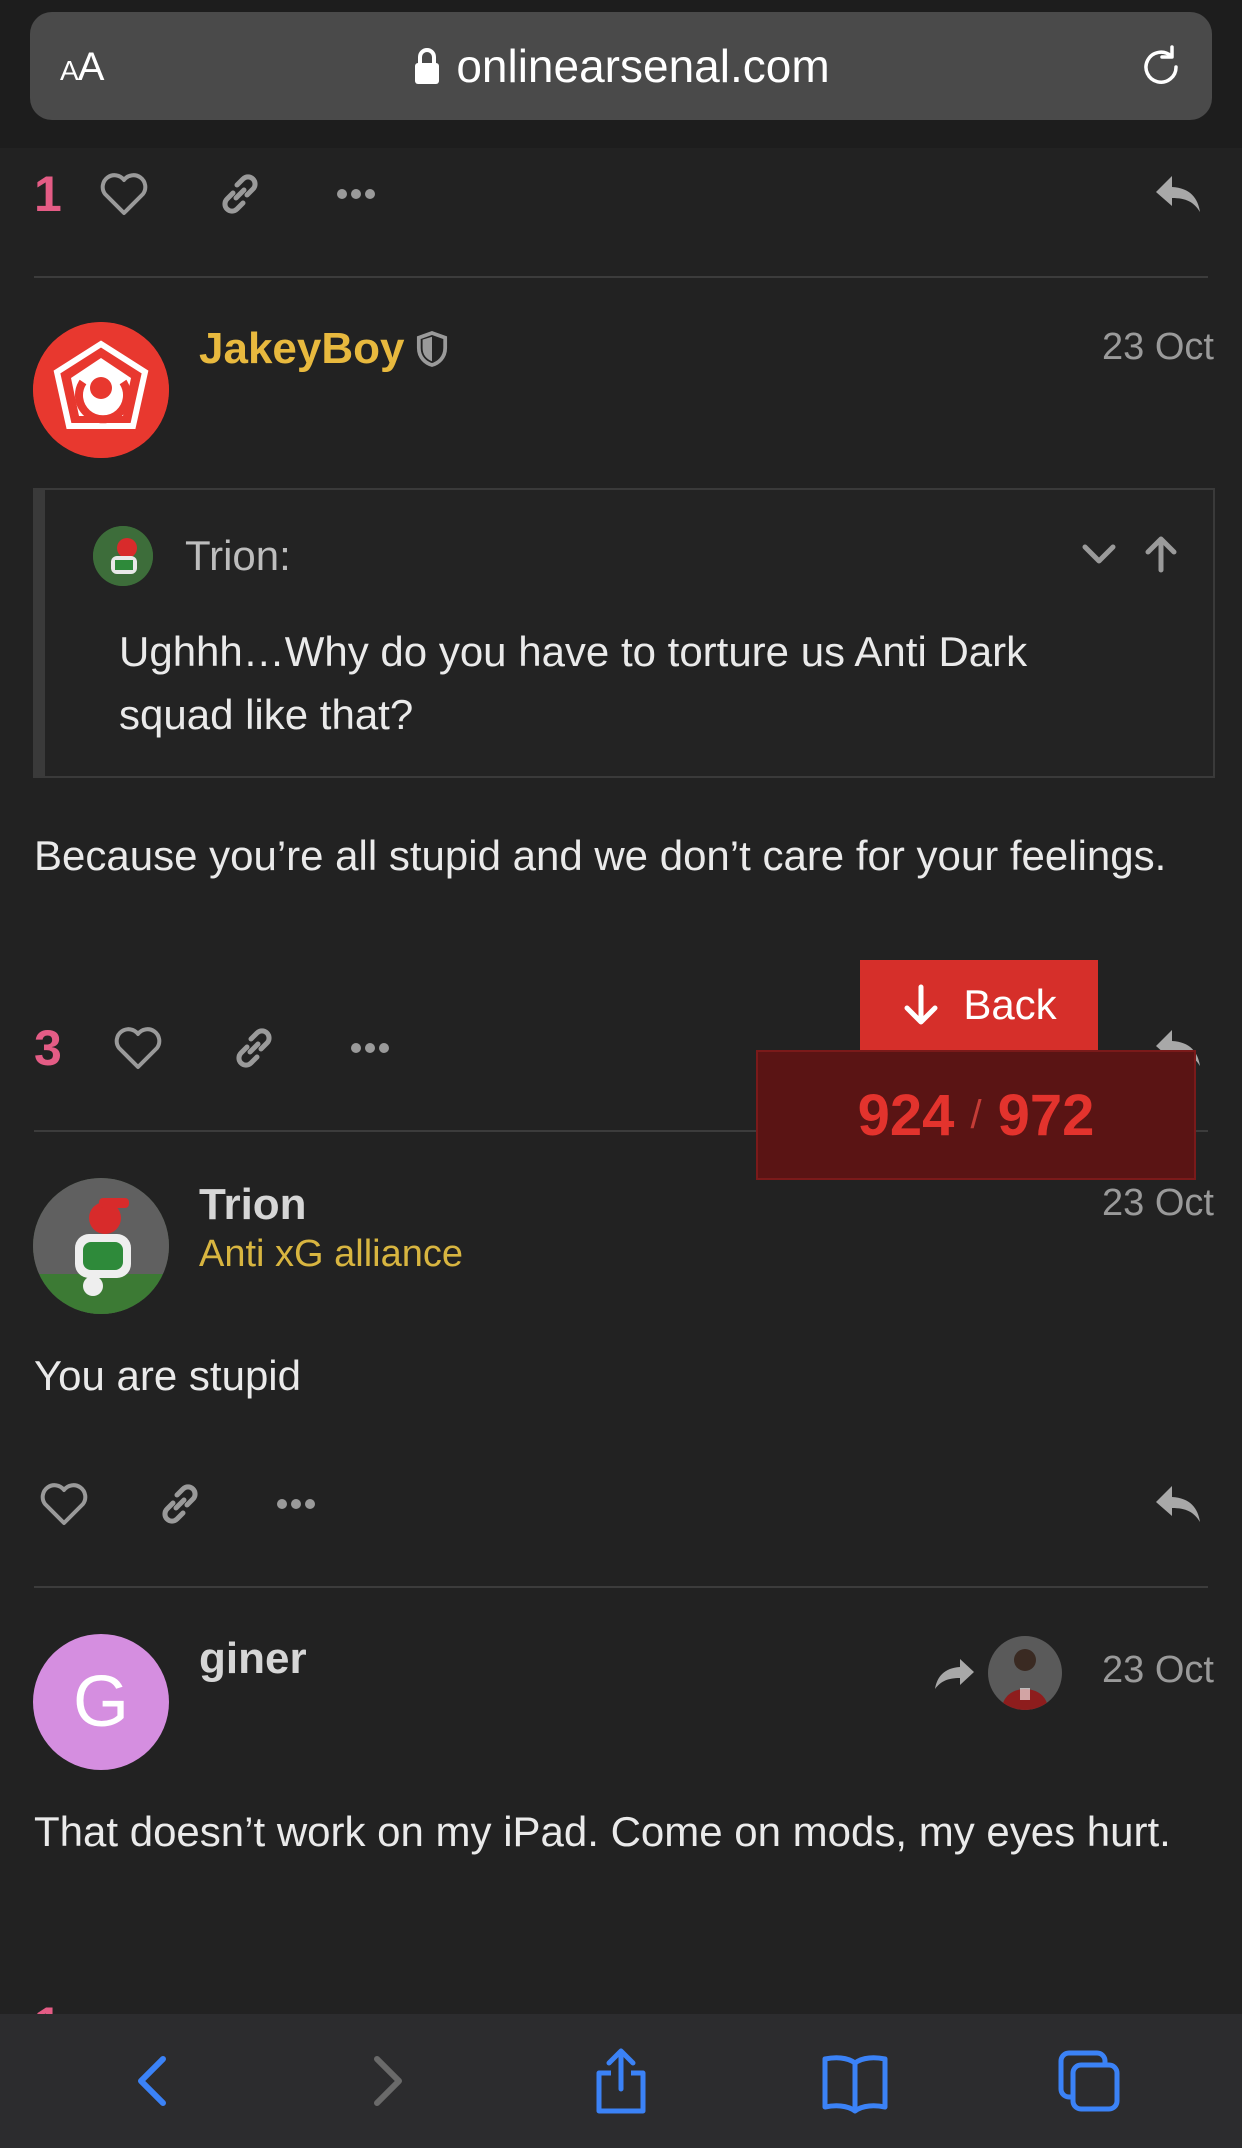 The image size is (1242, 2148). I want to click on share-button, so click(621, 2081).